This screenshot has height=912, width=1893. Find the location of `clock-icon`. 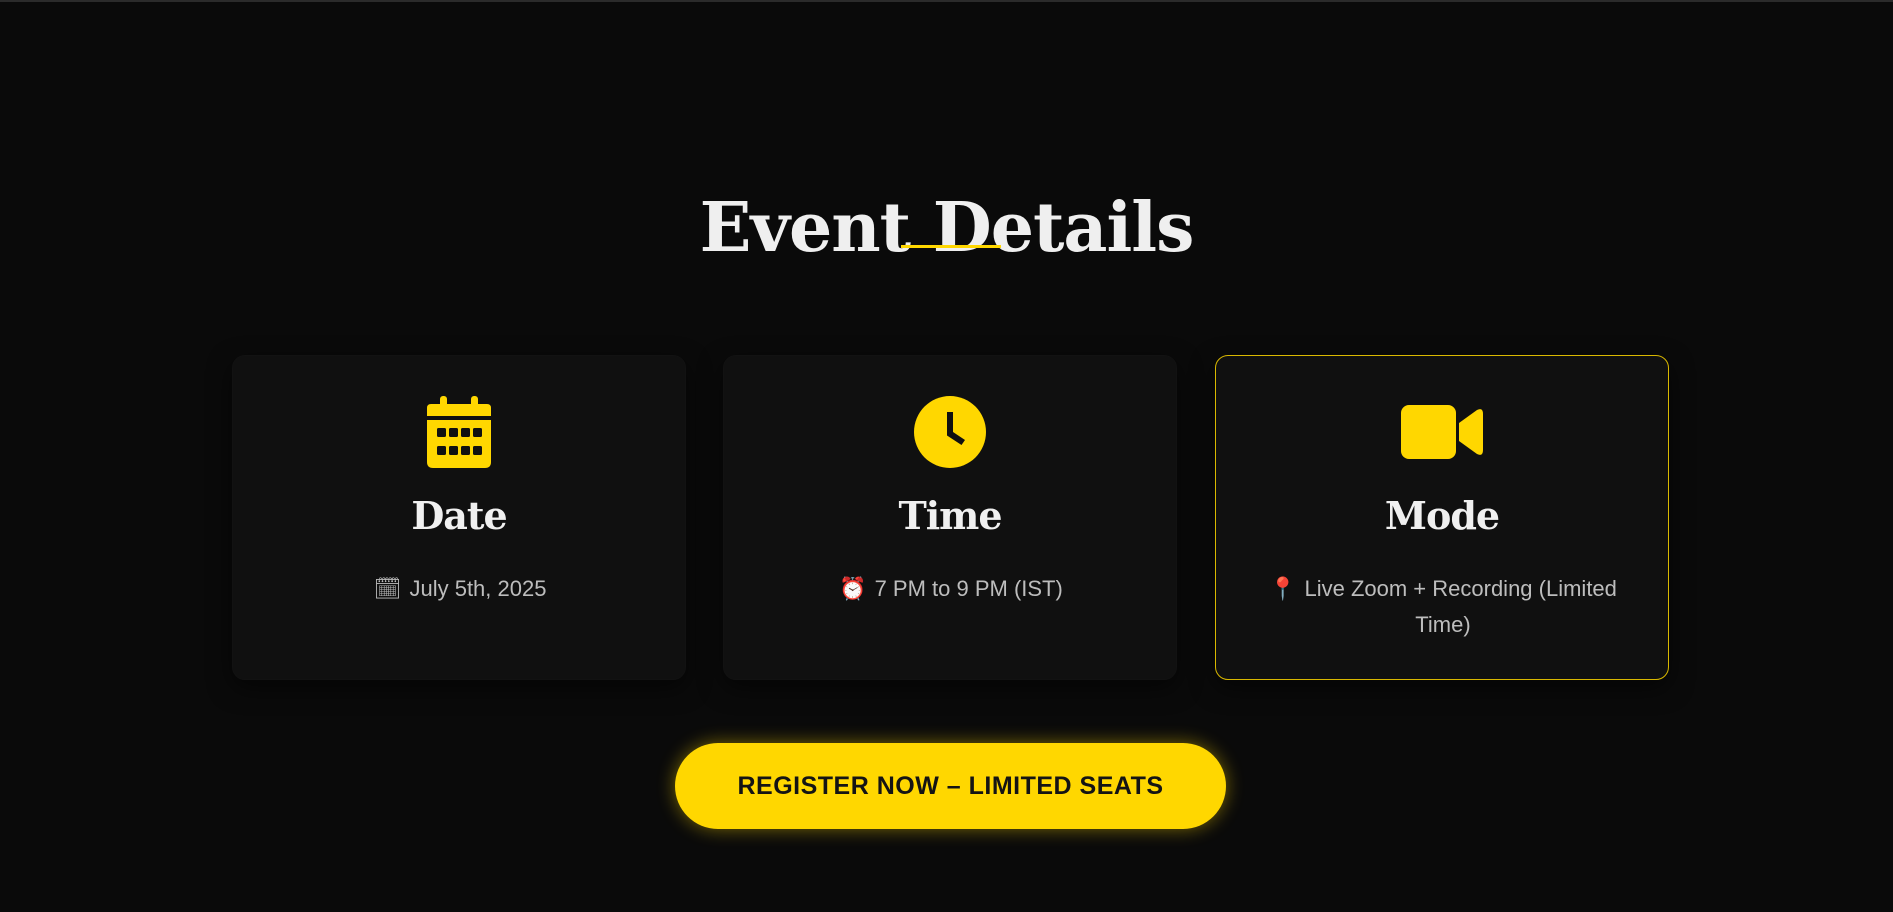

clock-icon is located at coordinates (950, 432).